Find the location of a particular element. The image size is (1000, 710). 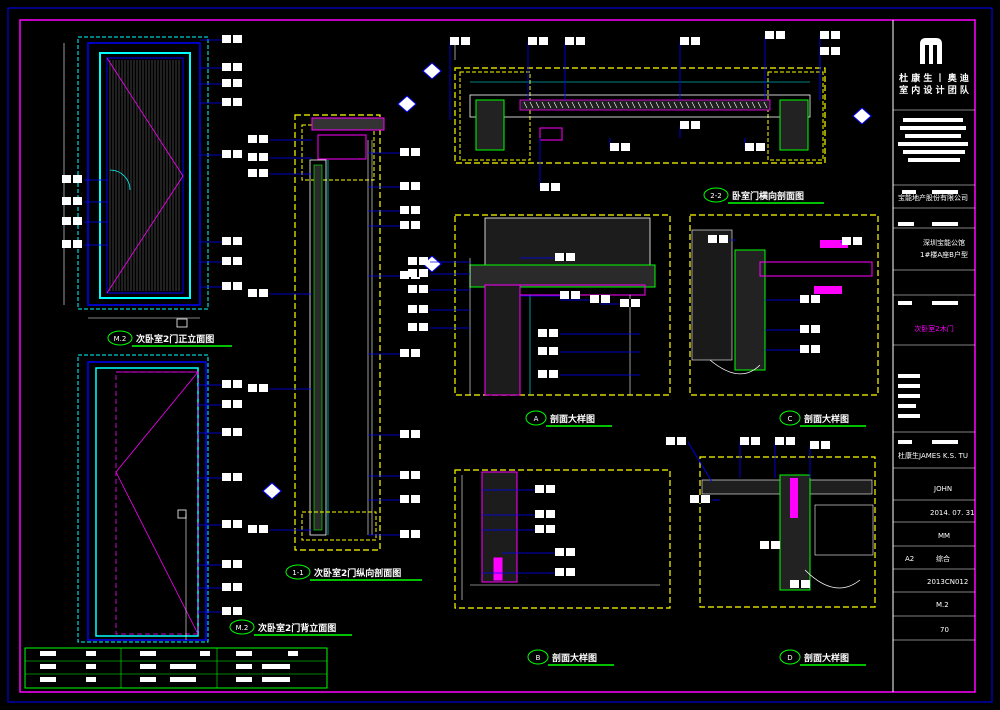

drawing-date: 2014. 07. 31 is located at coordinates (952, 513).